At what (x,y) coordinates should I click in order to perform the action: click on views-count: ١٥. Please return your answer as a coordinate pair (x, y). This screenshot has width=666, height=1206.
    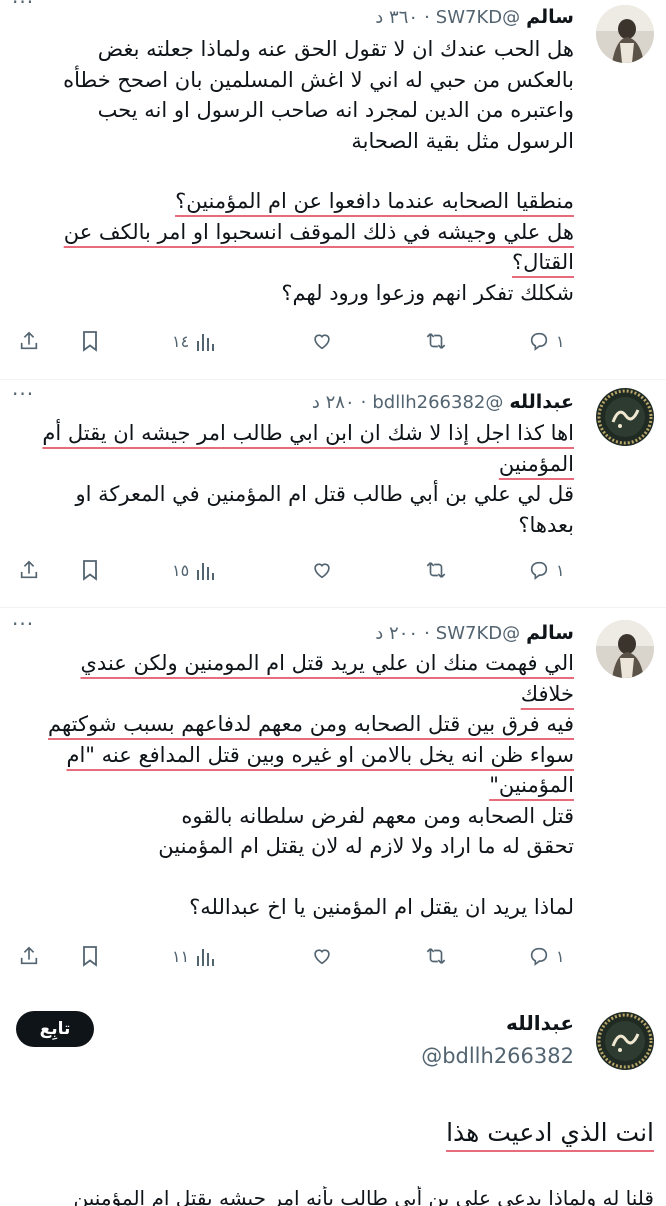
    Looking at the image, I should click on (181, 570).